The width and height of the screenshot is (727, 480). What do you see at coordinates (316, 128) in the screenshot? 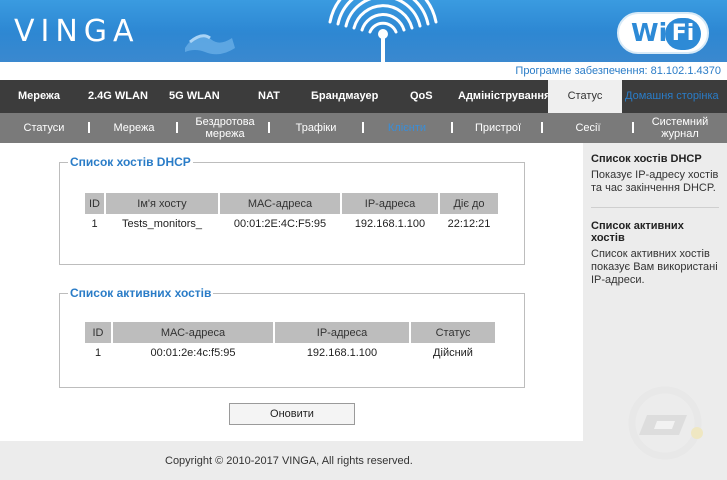
I see `sub-nav-traffic: Трафіки` at bounding box center [316, 128].